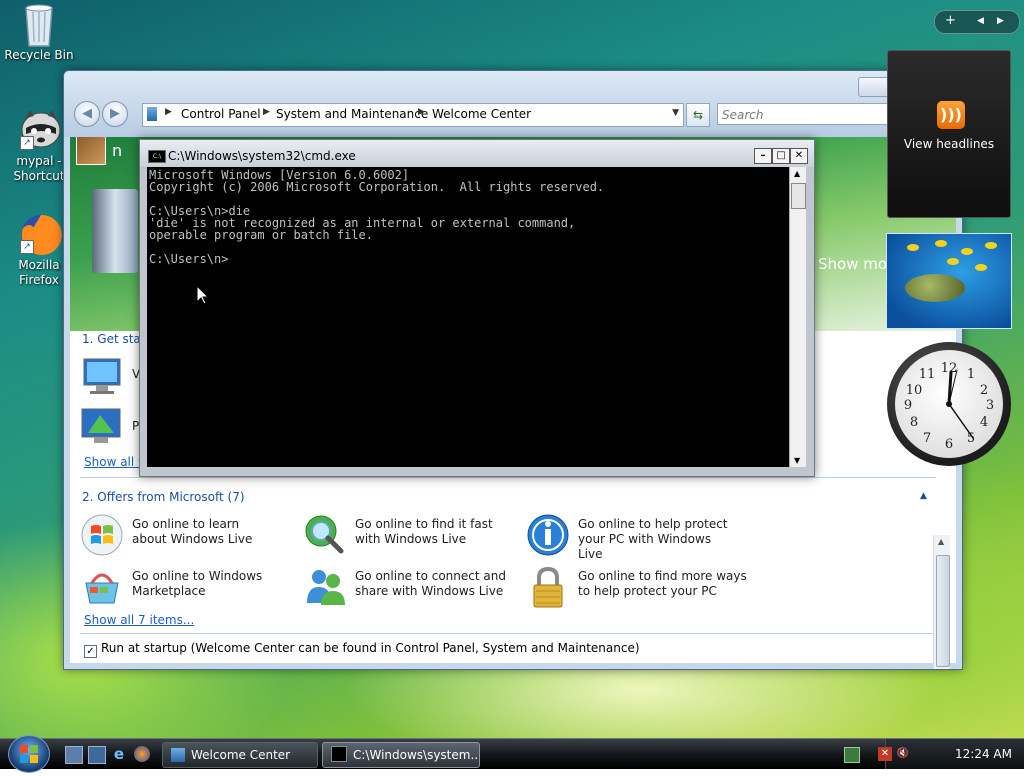 The height and width of the screenshot is (776, 1024). I want to click on run-at-startup-checkbox: ✓, so click(90, 651).